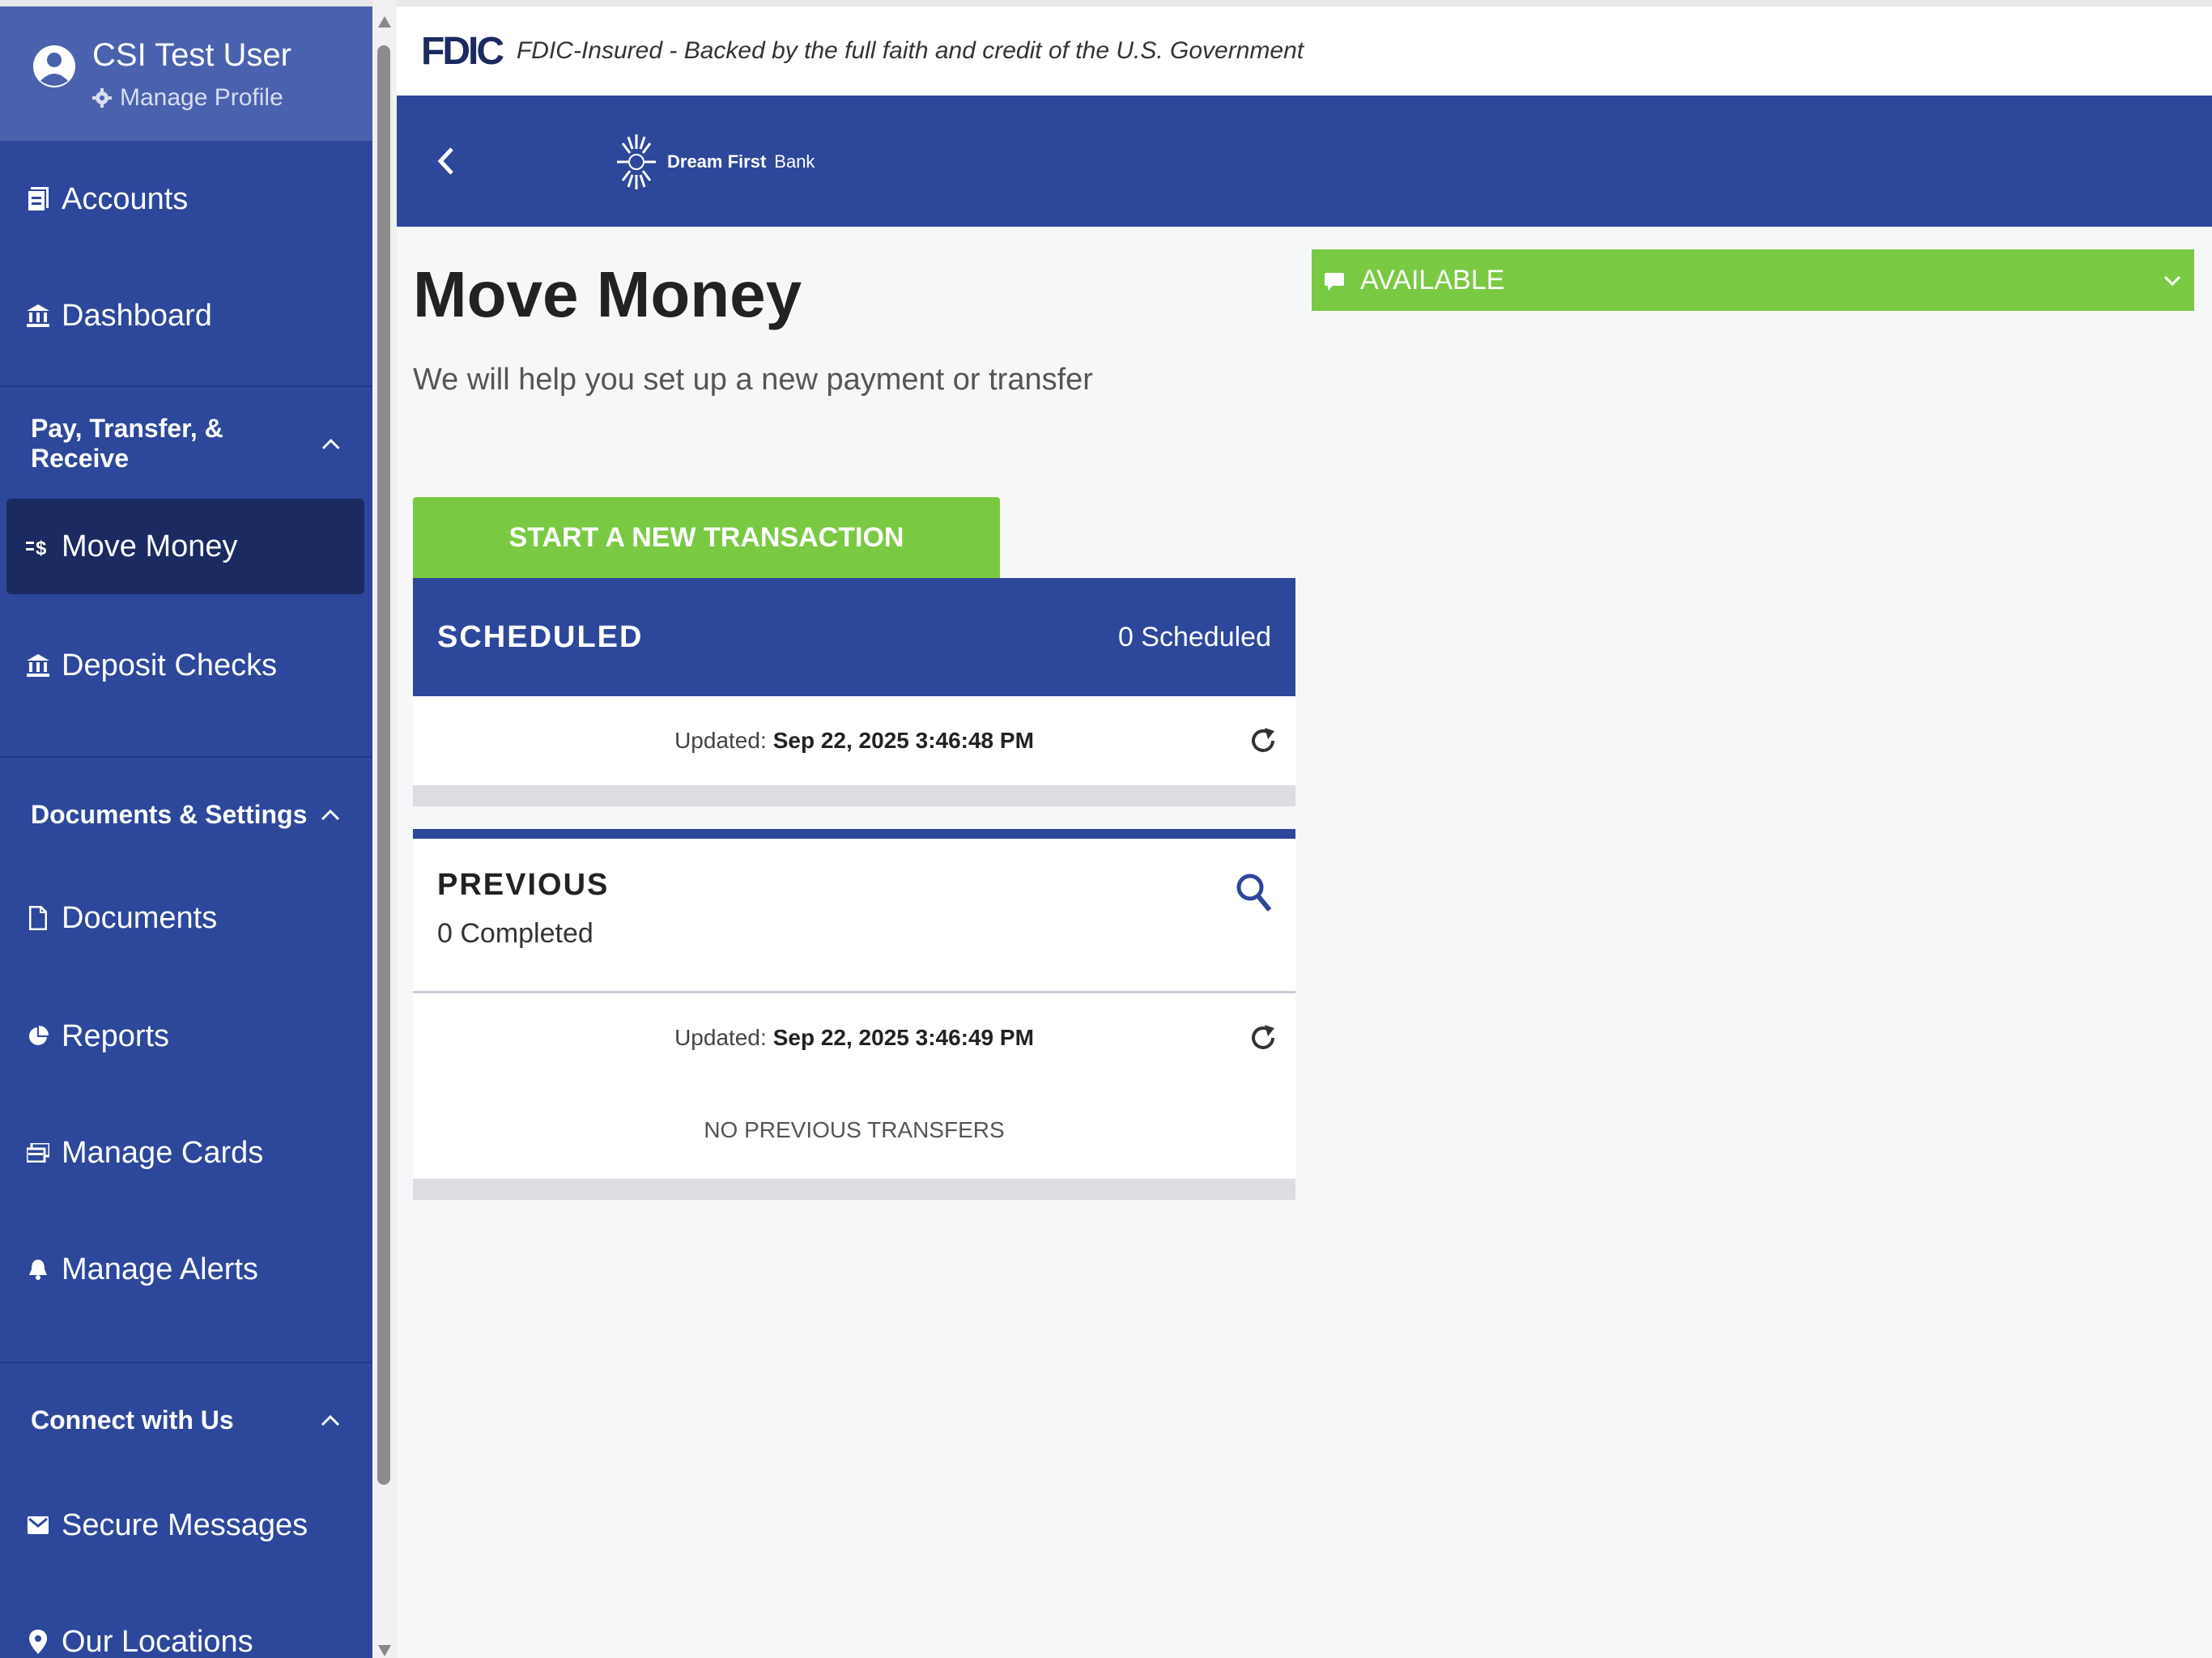  I want to click on accounts-icon, so click(38, 199).